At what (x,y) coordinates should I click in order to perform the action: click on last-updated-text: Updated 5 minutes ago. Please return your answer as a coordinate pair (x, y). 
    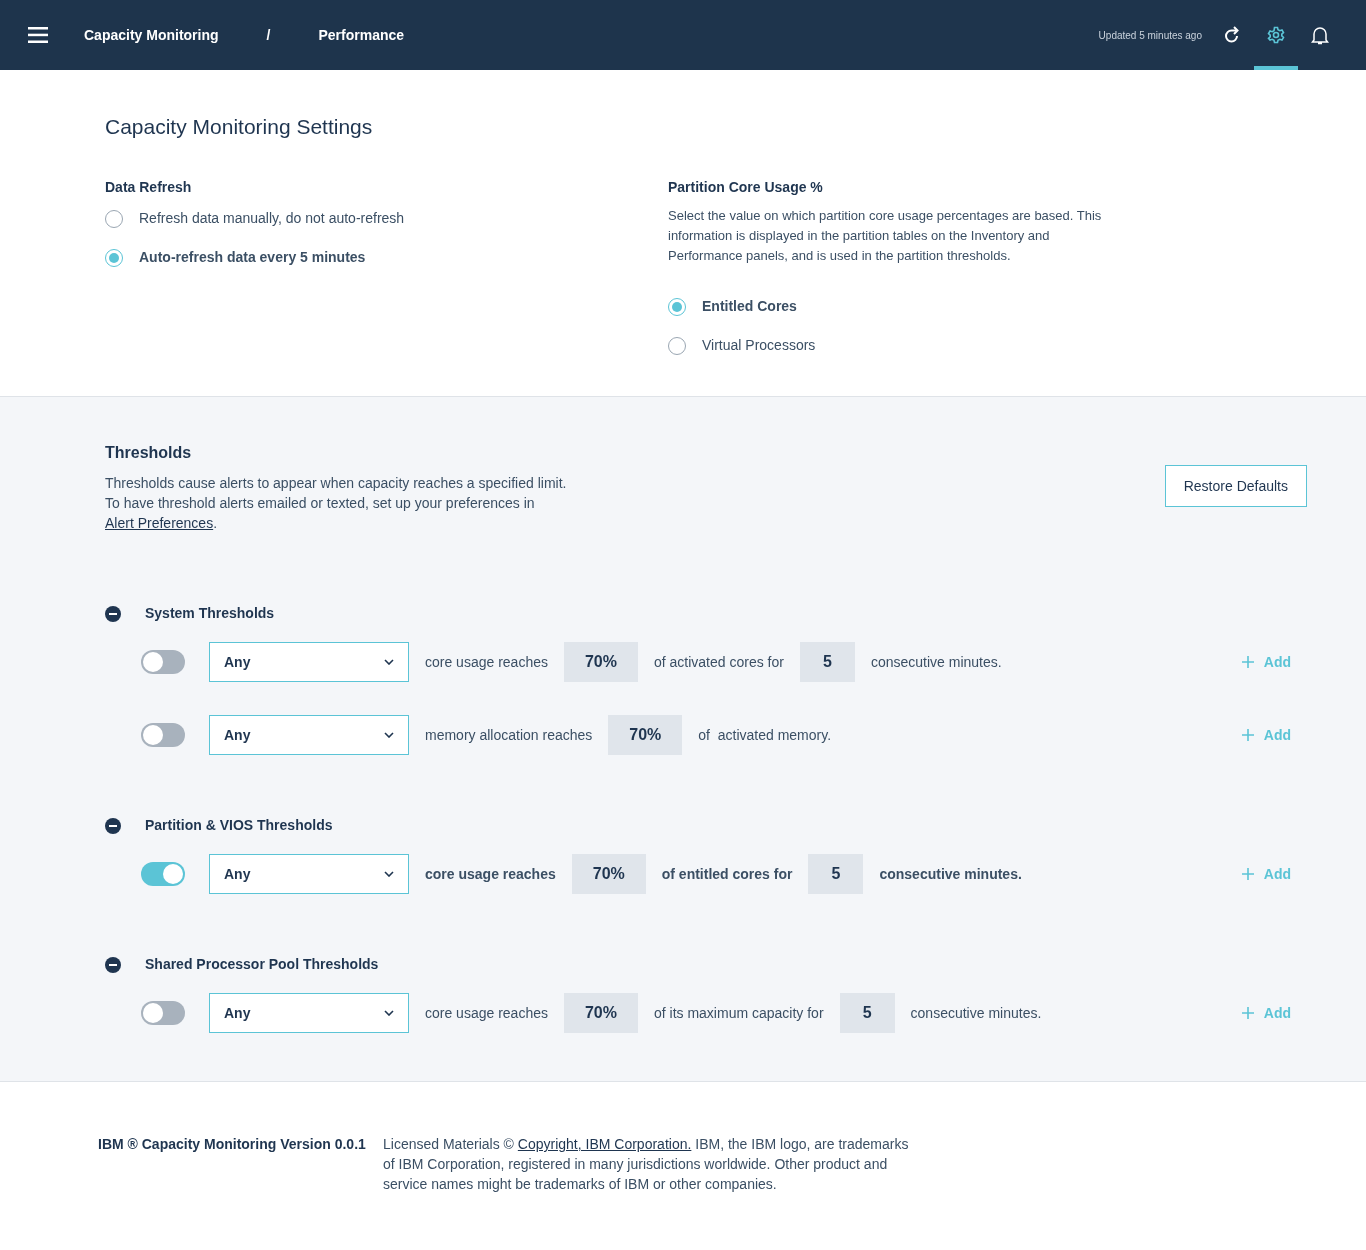
    Looking at the image, I should click on (1150, 35).